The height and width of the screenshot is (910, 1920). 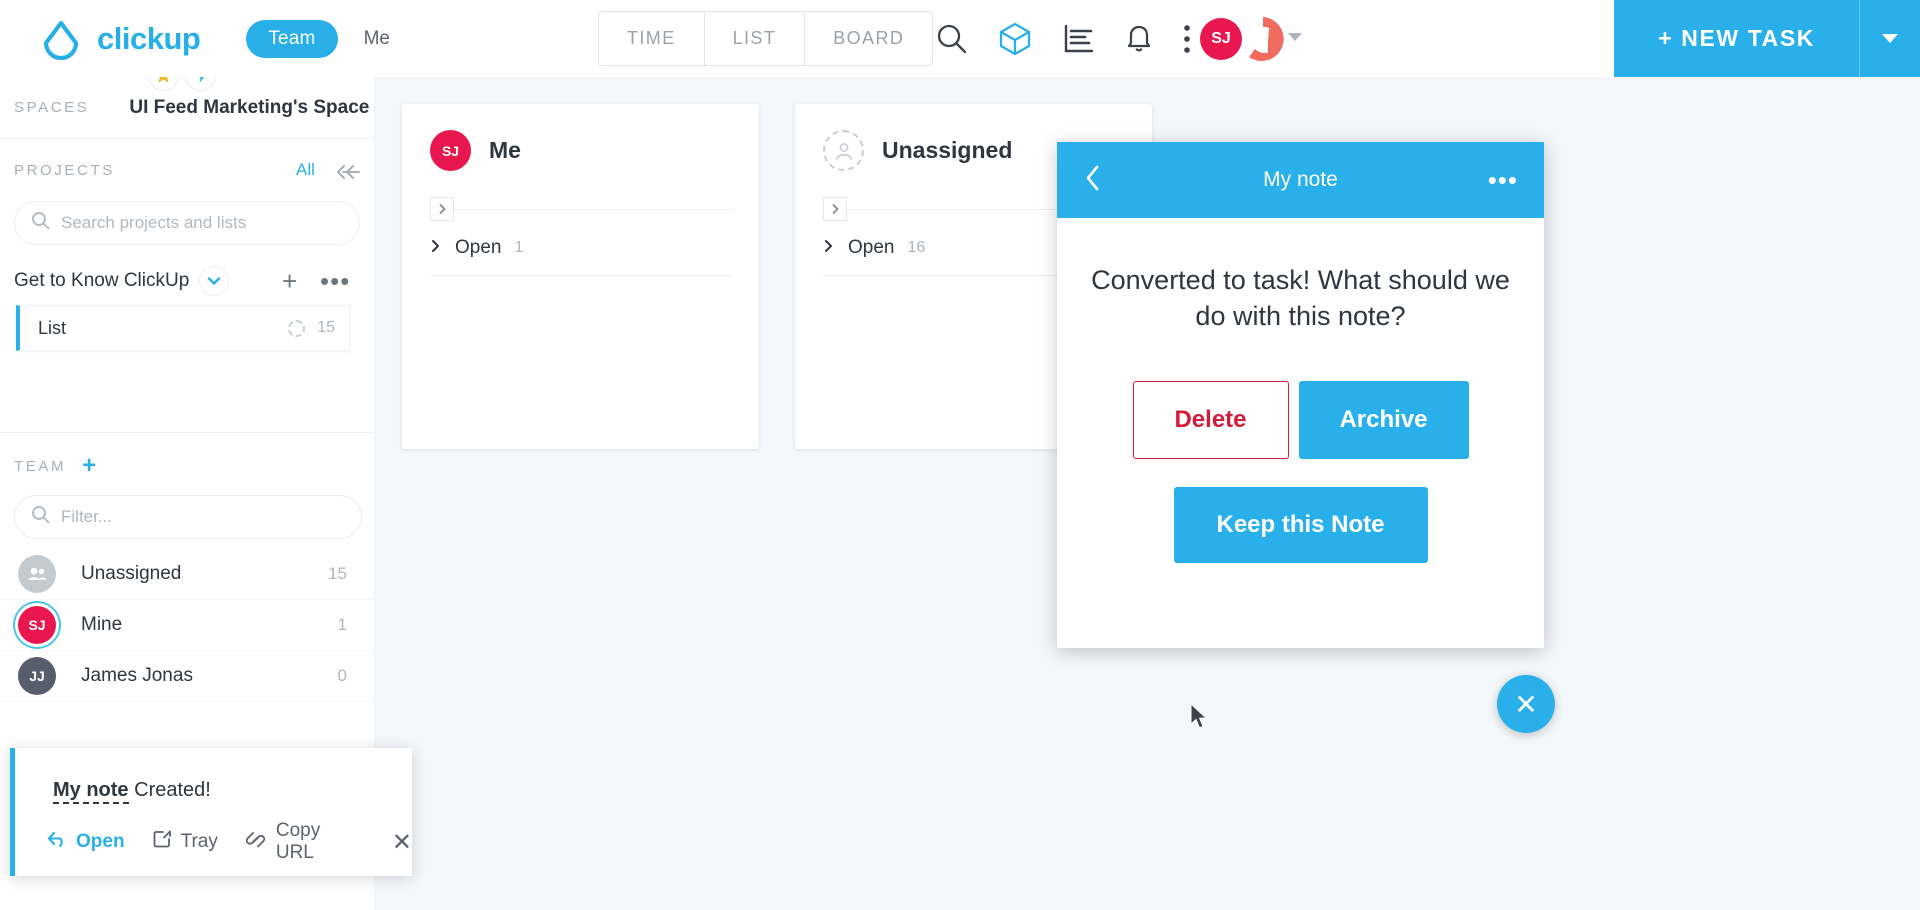 What do you see at coordinates (947, 150) in the screenshot?
I see `column-title: Unassigned` at bounding box center [947, 150].